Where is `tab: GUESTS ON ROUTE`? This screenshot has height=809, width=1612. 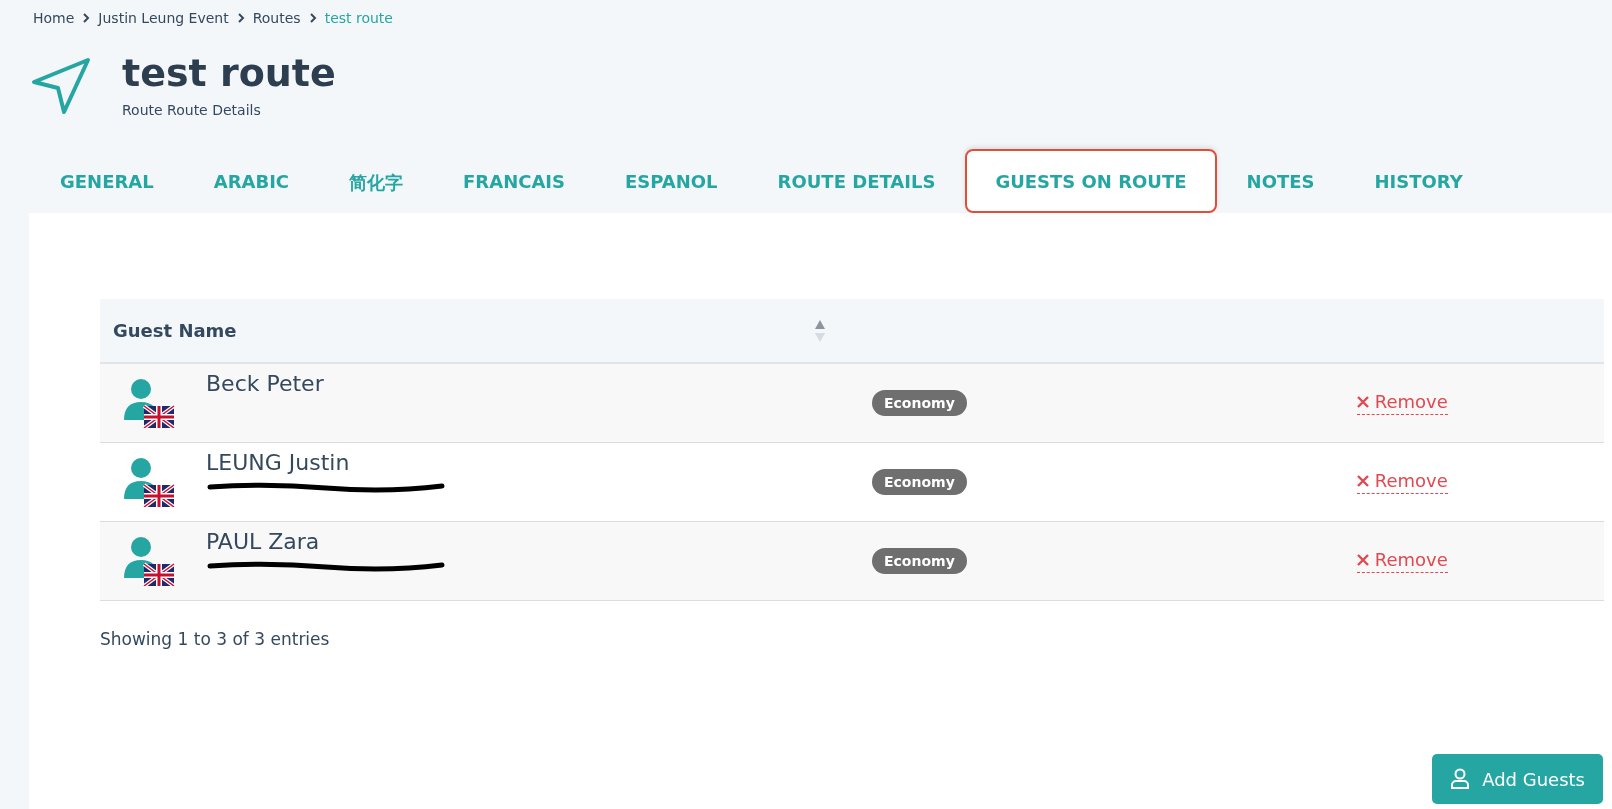
tab: GUESTS ON ROUTE is located at coordinates (1091, 181).